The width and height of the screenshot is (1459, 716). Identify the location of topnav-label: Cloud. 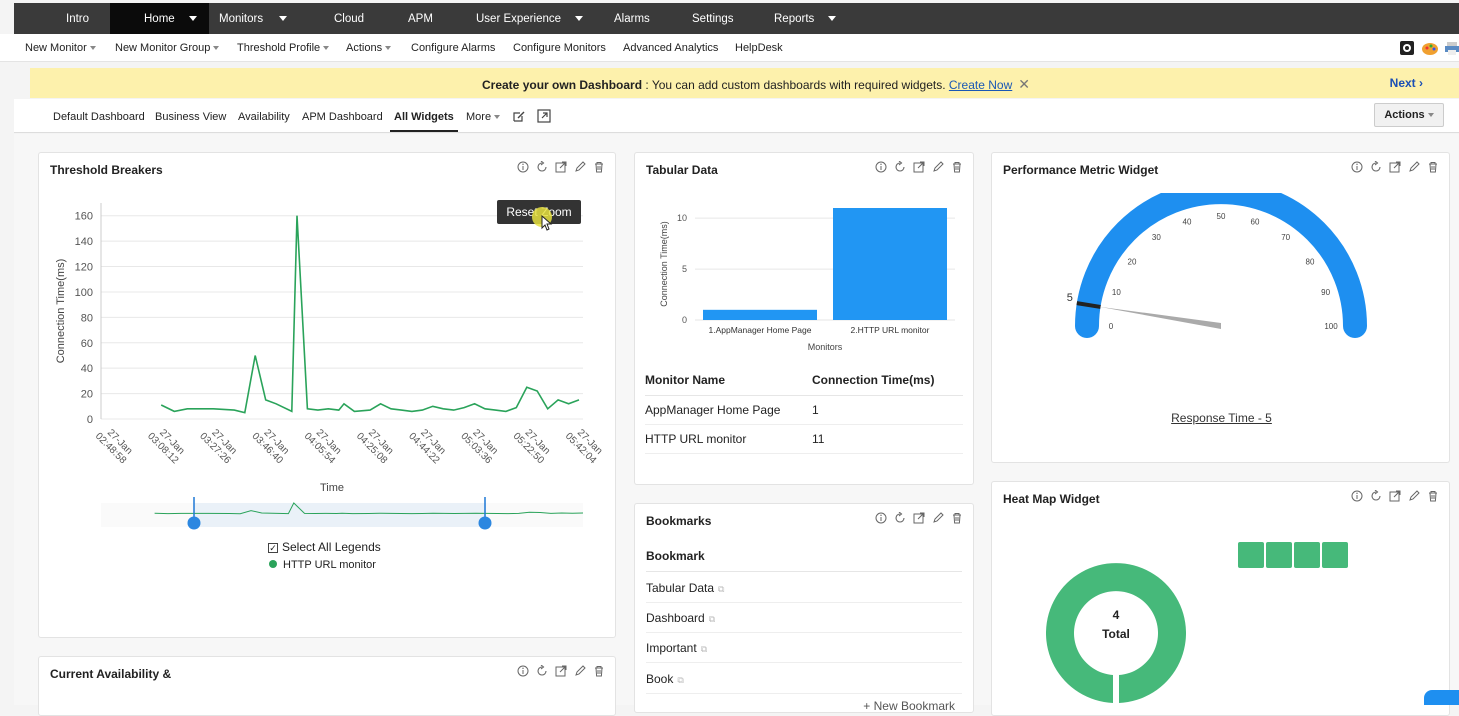
(349, 18).